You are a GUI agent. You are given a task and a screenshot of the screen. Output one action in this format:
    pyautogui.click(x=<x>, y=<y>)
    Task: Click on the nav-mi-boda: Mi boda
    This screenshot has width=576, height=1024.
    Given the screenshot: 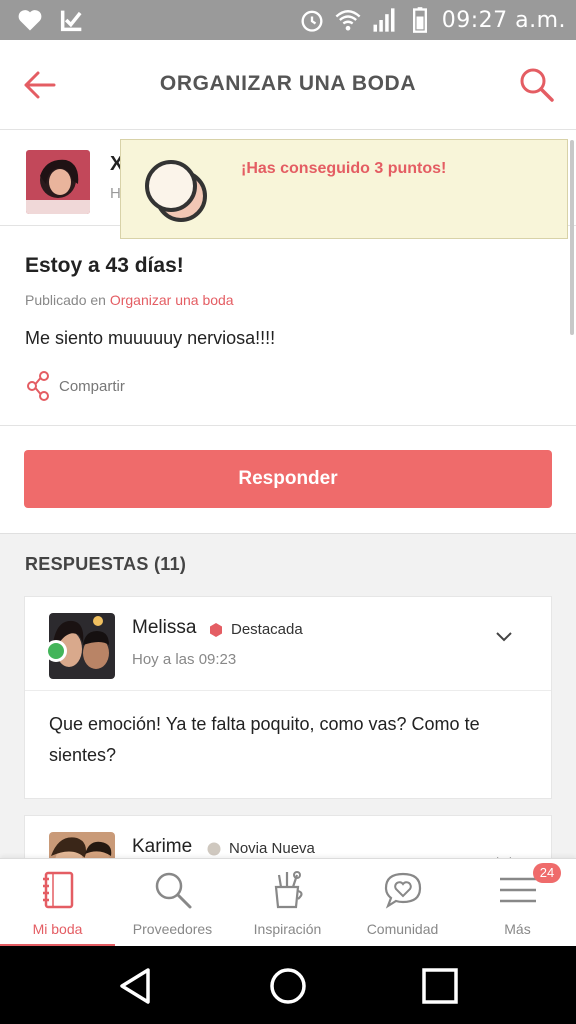 What is the action you would take?
    pyautogui.click(x=57, y=903)
    